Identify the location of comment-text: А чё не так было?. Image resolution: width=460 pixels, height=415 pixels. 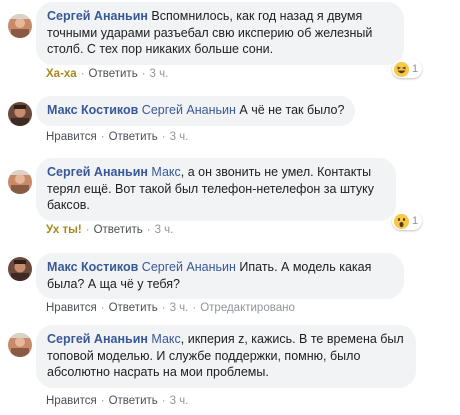
(292, 110).